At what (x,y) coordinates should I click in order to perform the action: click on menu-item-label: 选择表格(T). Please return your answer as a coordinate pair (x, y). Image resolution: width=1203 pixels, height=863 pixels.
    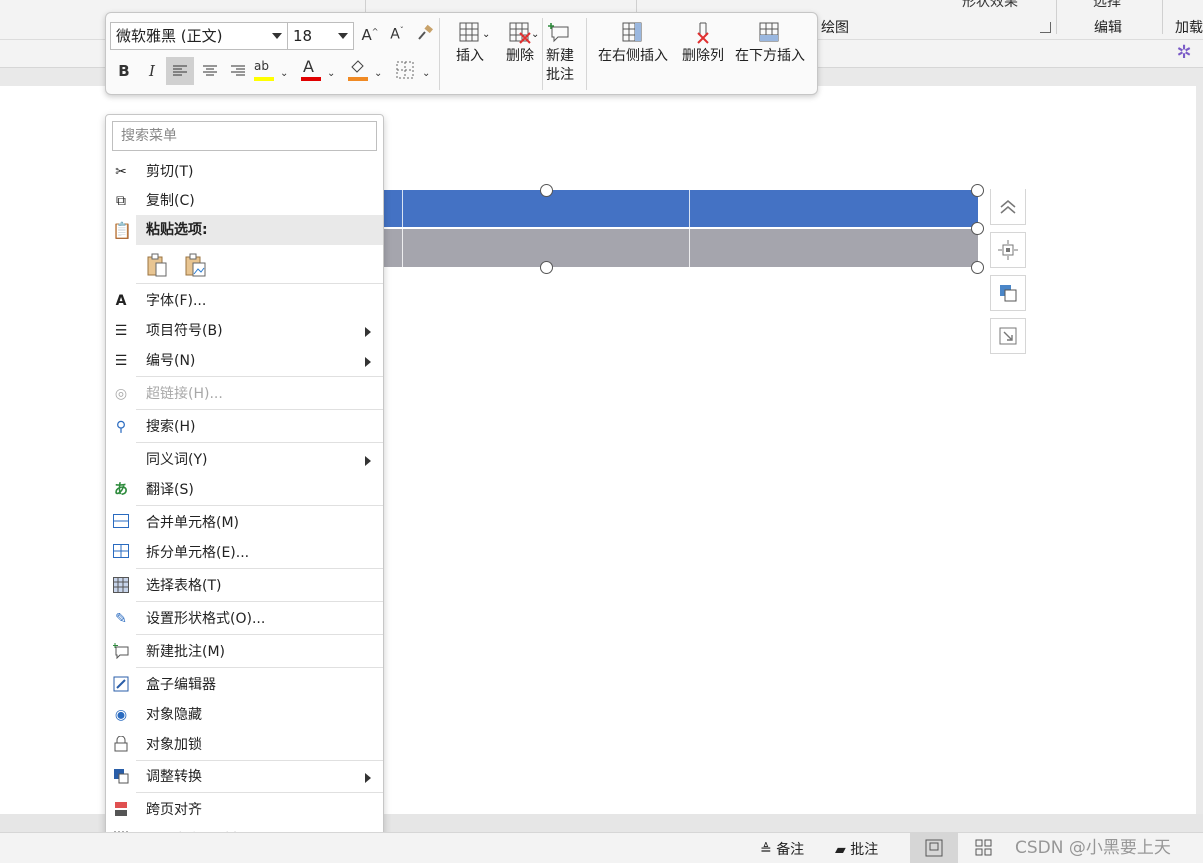
    Looking at the image, I should click on (184, 586).